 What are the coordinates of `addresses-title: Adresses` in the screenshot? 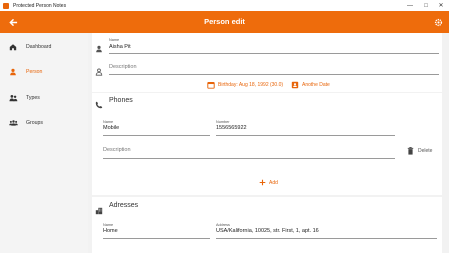 It's located at (124, 205).